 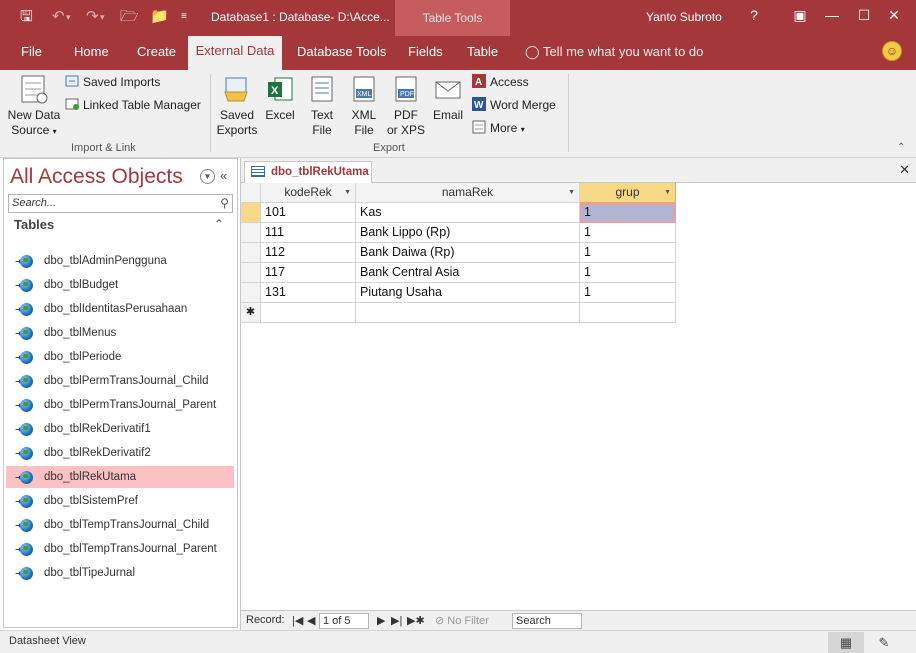 What do you see at coordinates (406, 106) in the screenshot?
I see `export-pdf-button: PDF PDF or XPS` at bounding box center [406, 106].